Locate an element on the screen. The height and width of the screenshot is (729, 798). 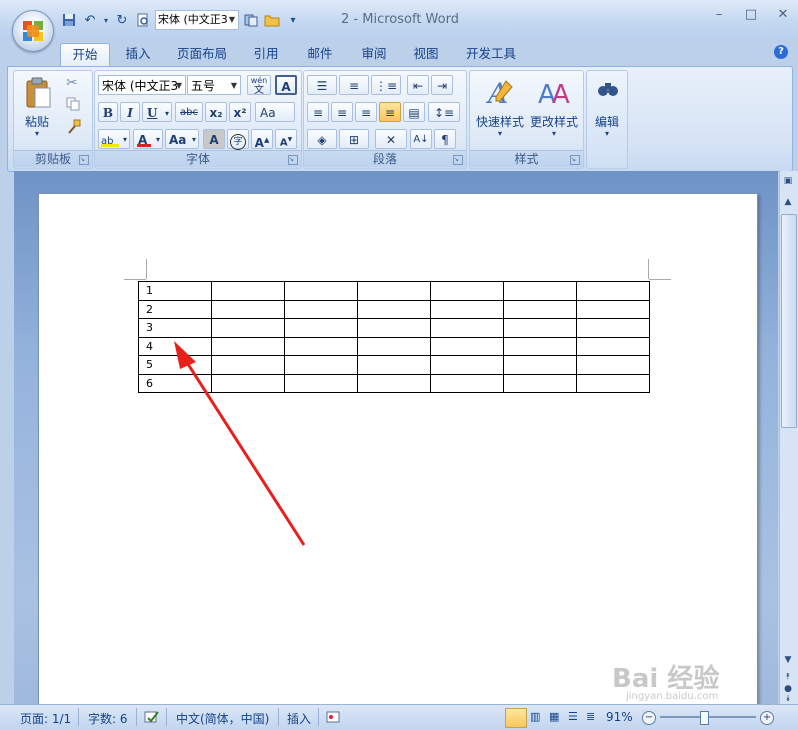
scroll-thumb is located at coordinates (789, 321).